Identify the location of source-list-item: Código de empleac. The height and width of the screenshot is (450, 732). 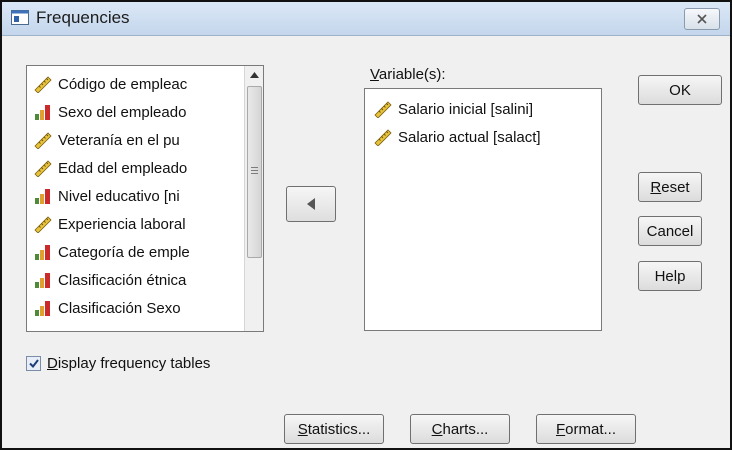
(138, 84).